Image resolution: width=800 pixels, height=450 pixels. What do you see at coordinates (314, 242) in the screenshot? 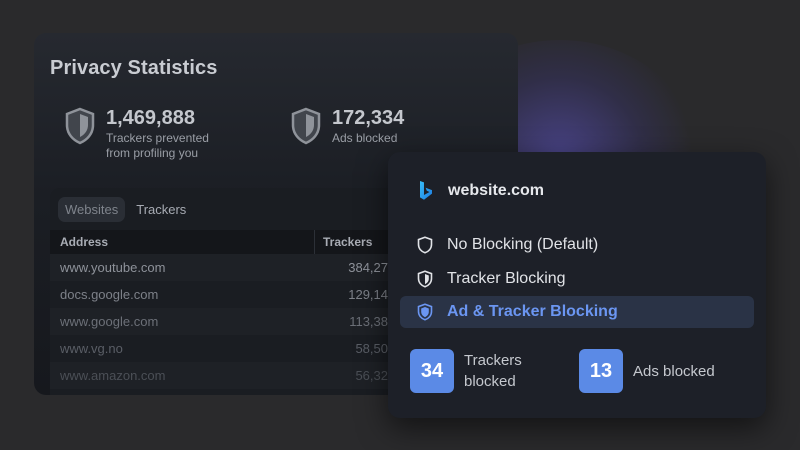
I see `column-divider` at bounding box center [314, 242].